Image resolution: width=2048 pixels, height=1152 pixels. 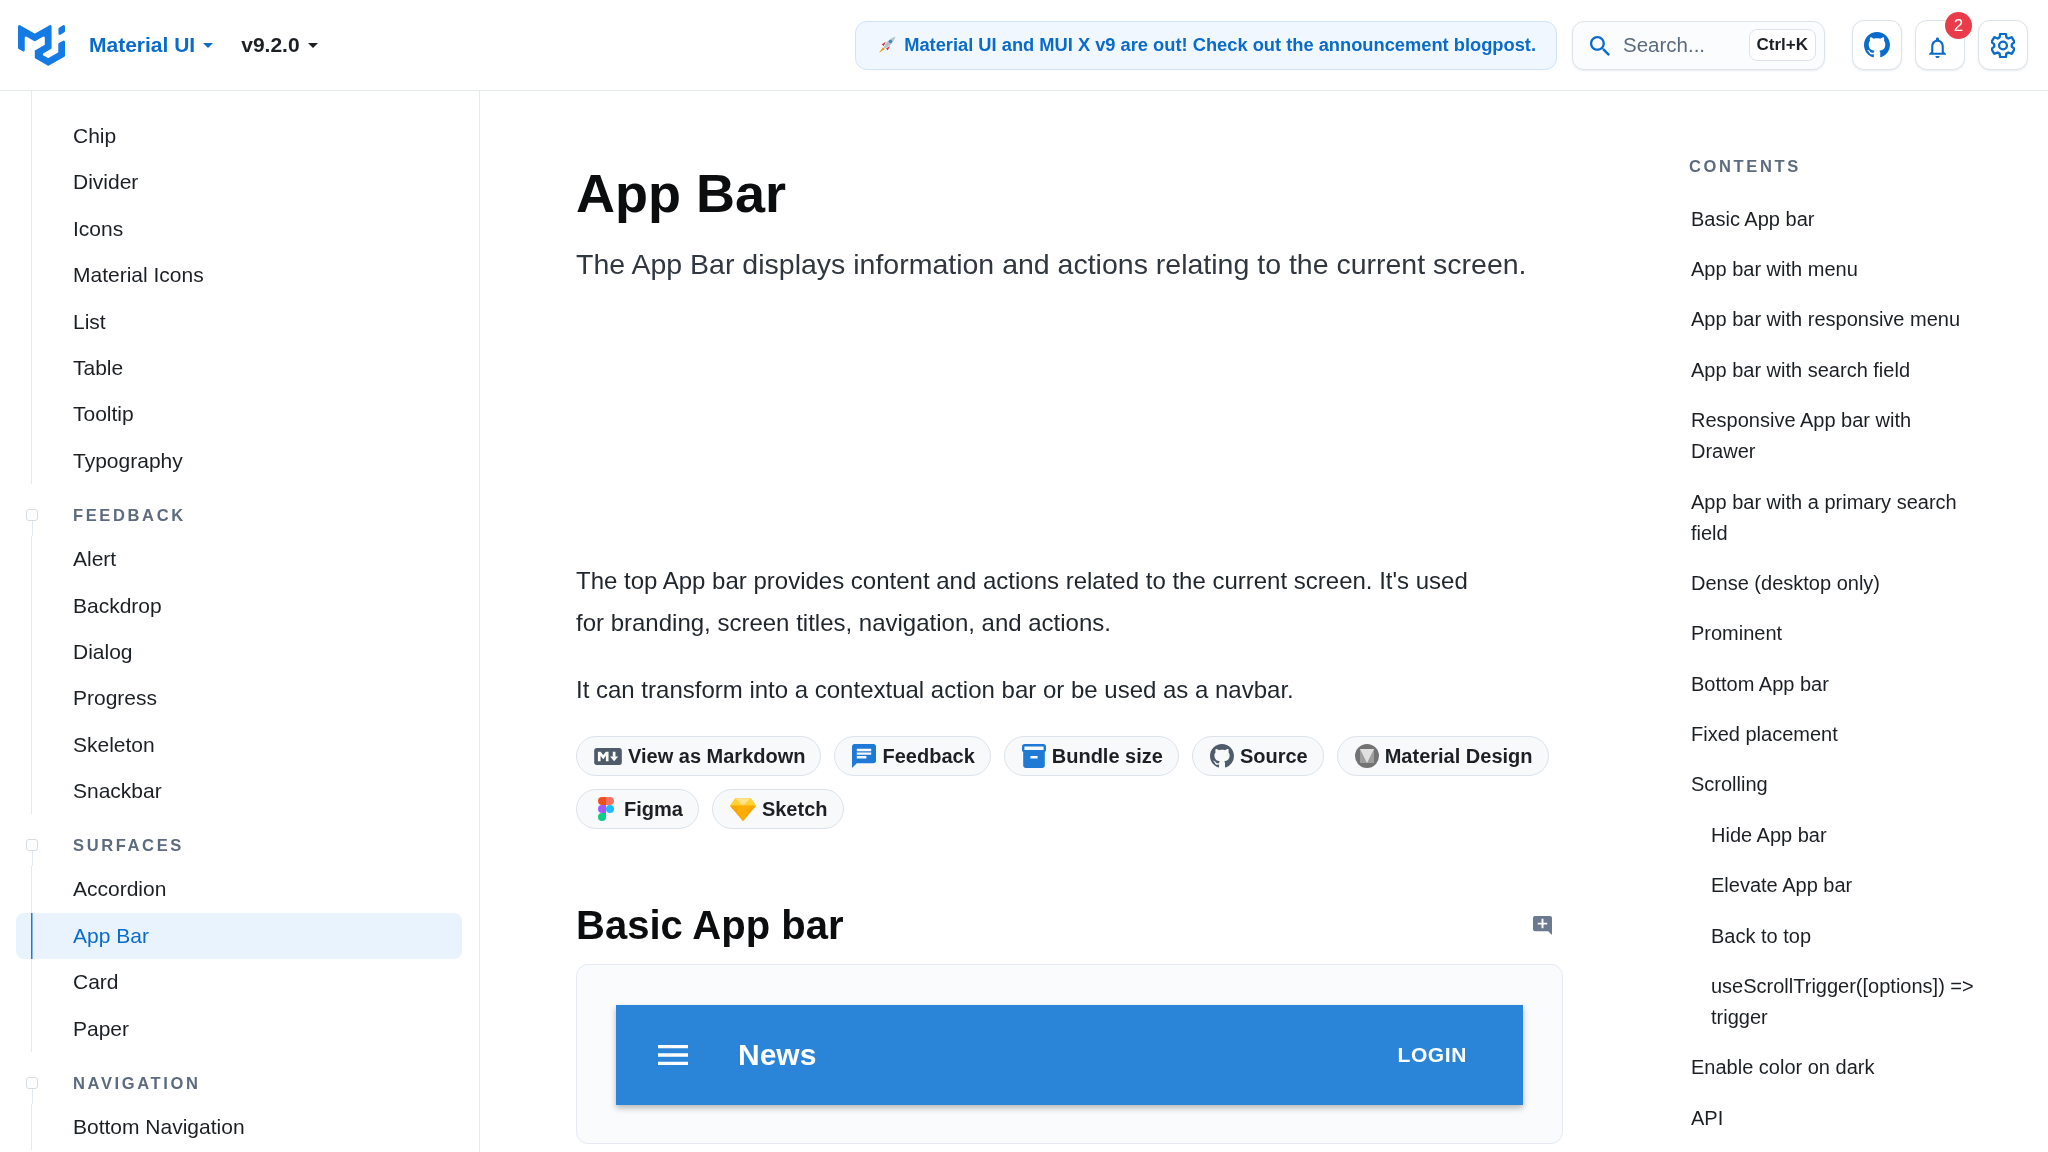 I want to click on settings-icon, so click(x=2003, y=45).